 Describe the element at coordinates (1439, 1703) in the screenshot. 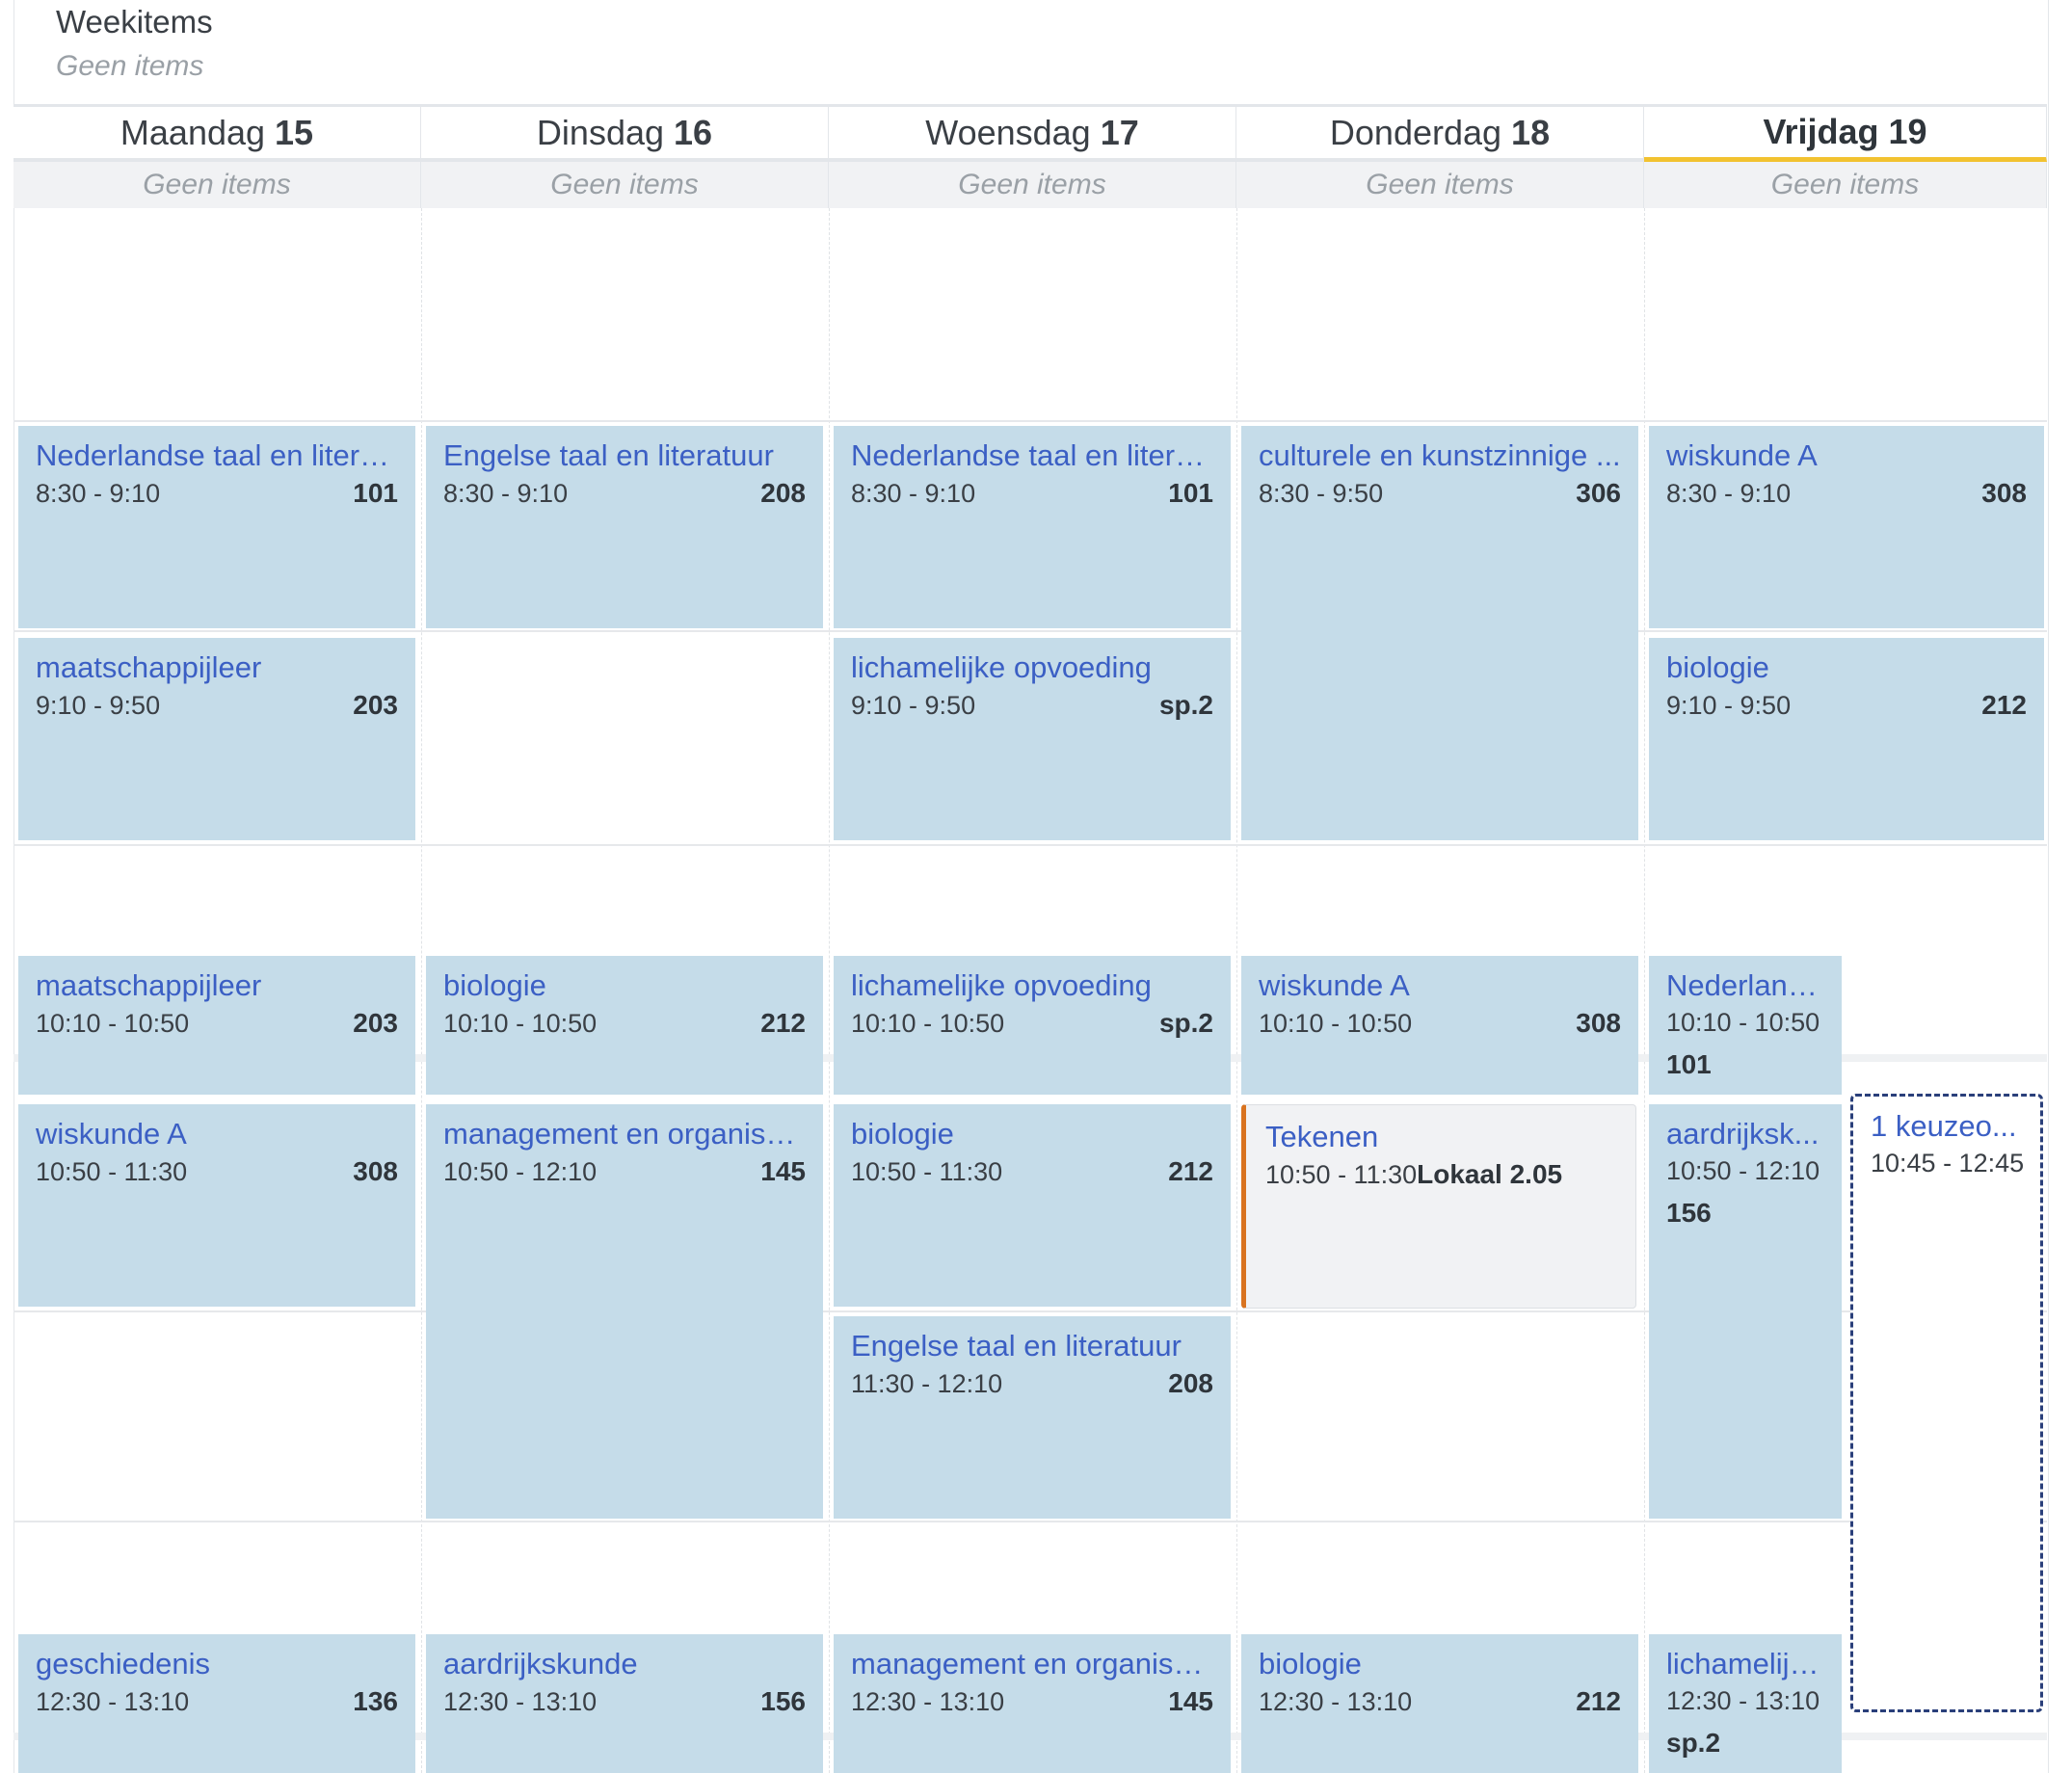

I see `lesson-block: biologie 12:30 - 13:10 212` at that location.